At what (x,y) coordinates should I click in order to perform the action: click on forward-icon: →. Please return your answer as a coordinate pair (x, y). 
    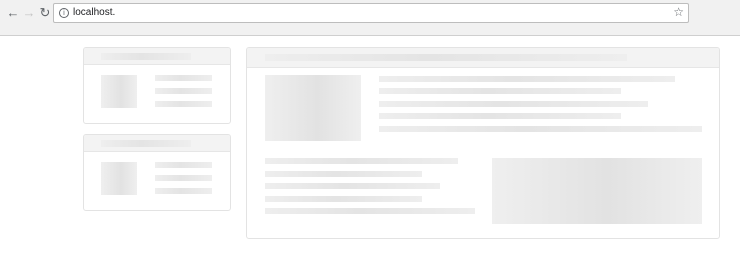
    Looking at the image, I should click on (29, 13).